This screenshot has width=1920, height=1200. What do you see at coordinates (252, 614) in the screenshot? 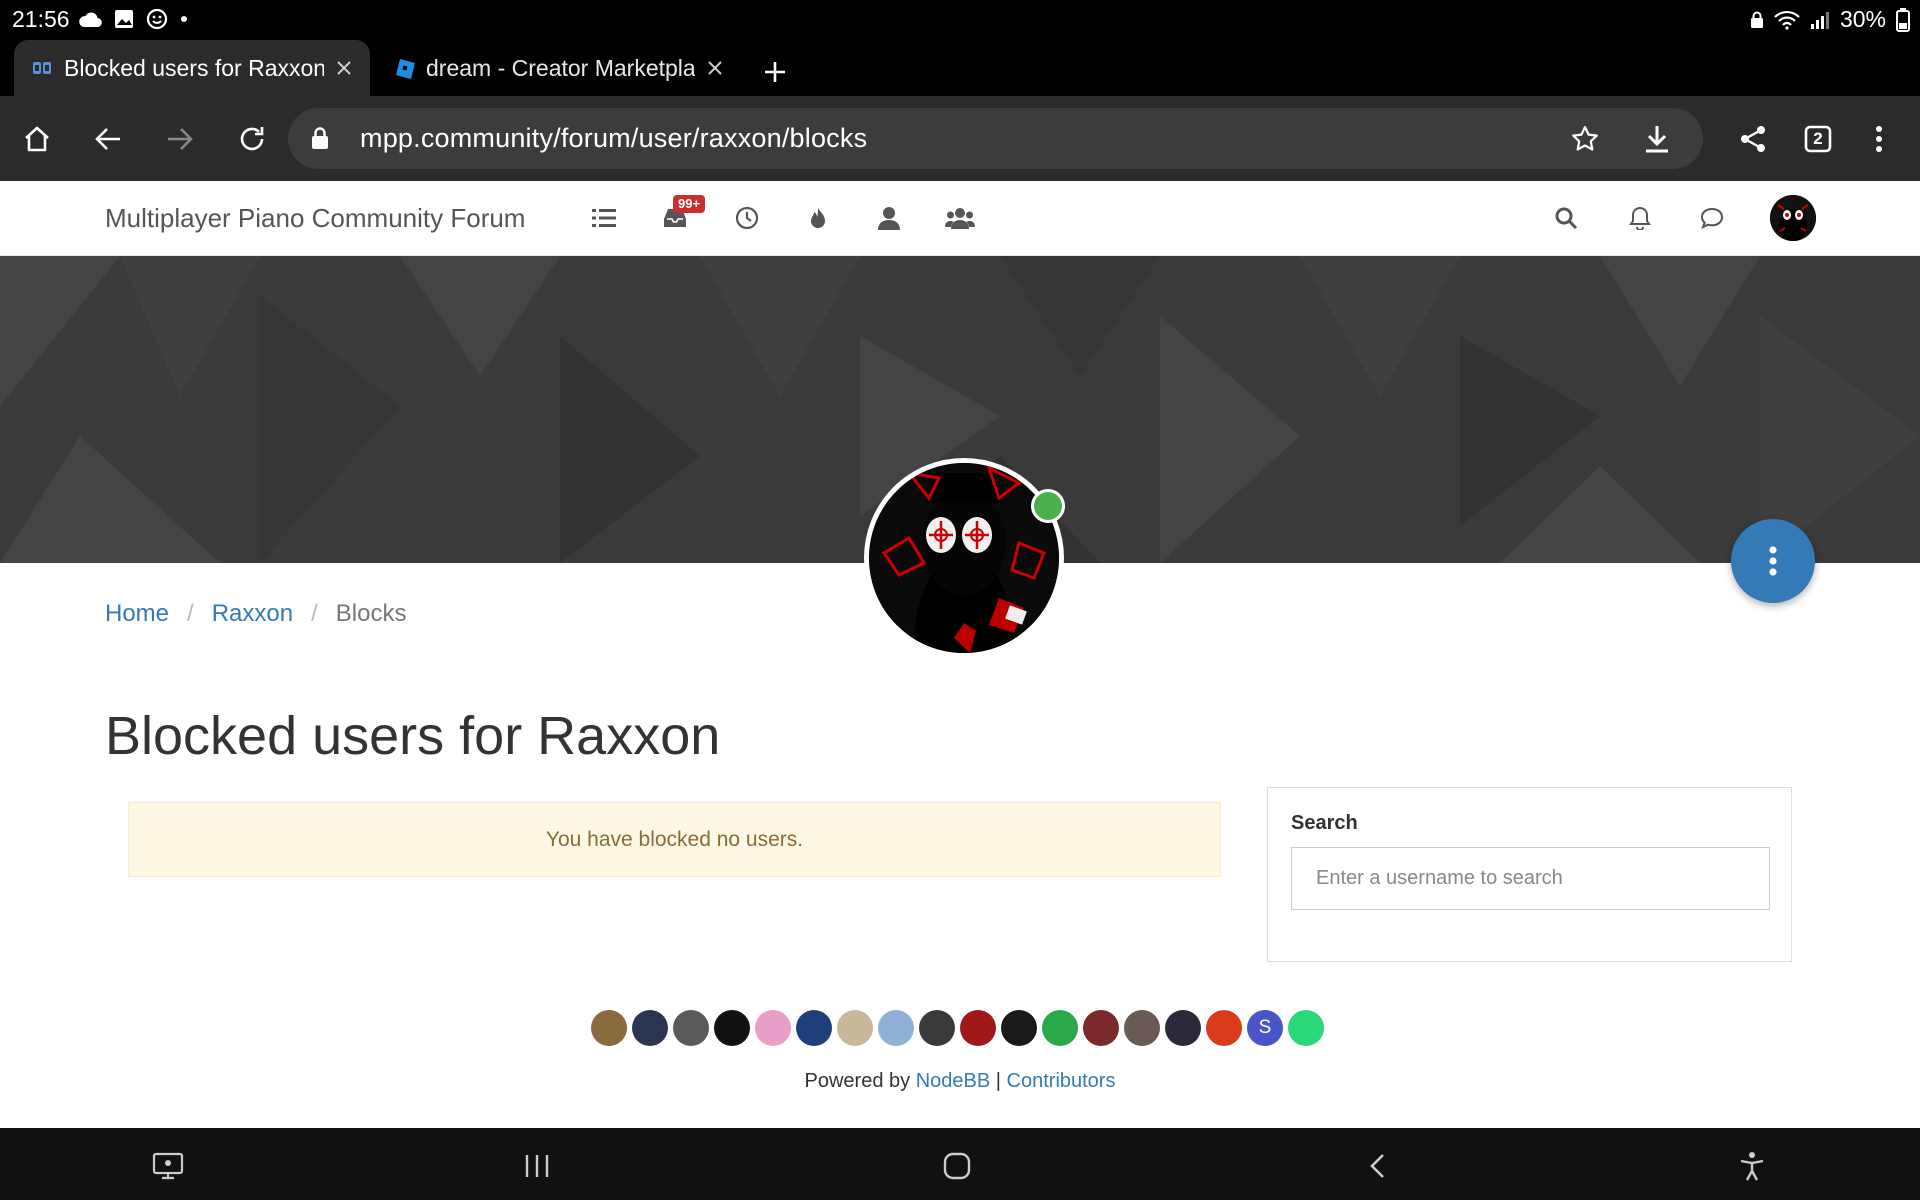
I see `breadcrumb-user: Raxxon` at bounding box center [252, 614].